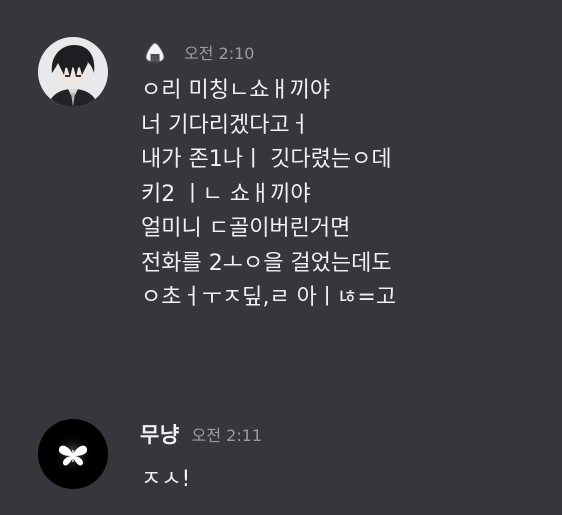 Image resolution: width=562 pixels, height=515 pixels. I want to click on timestamp: 오전 2:11, so click(227, 435).